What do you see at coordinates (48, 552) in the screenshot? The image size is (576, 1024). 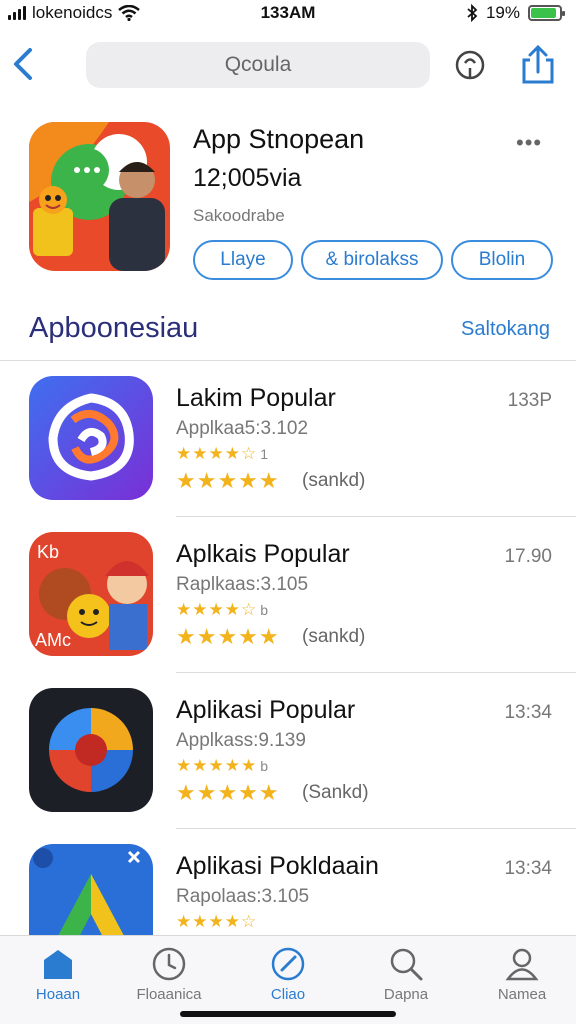 I see `svg-text: Kb` at bounding box center [48, 552].